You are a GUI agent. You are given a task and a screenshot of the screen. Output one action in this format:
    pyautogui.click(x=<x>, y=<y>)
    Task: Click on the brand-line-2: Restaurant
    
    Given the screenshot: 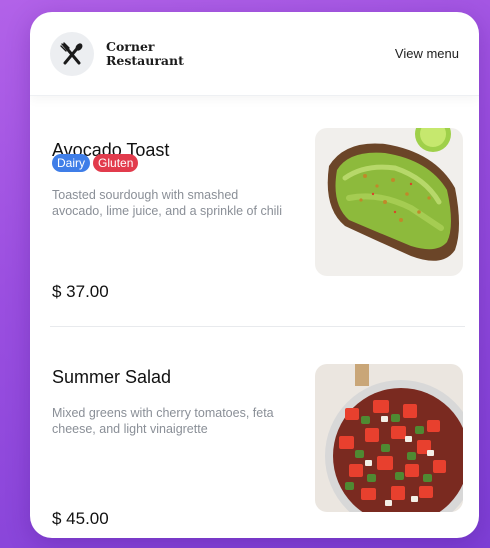 What is the action you would take?
    pyautogui.click(x=145, y=60)
    